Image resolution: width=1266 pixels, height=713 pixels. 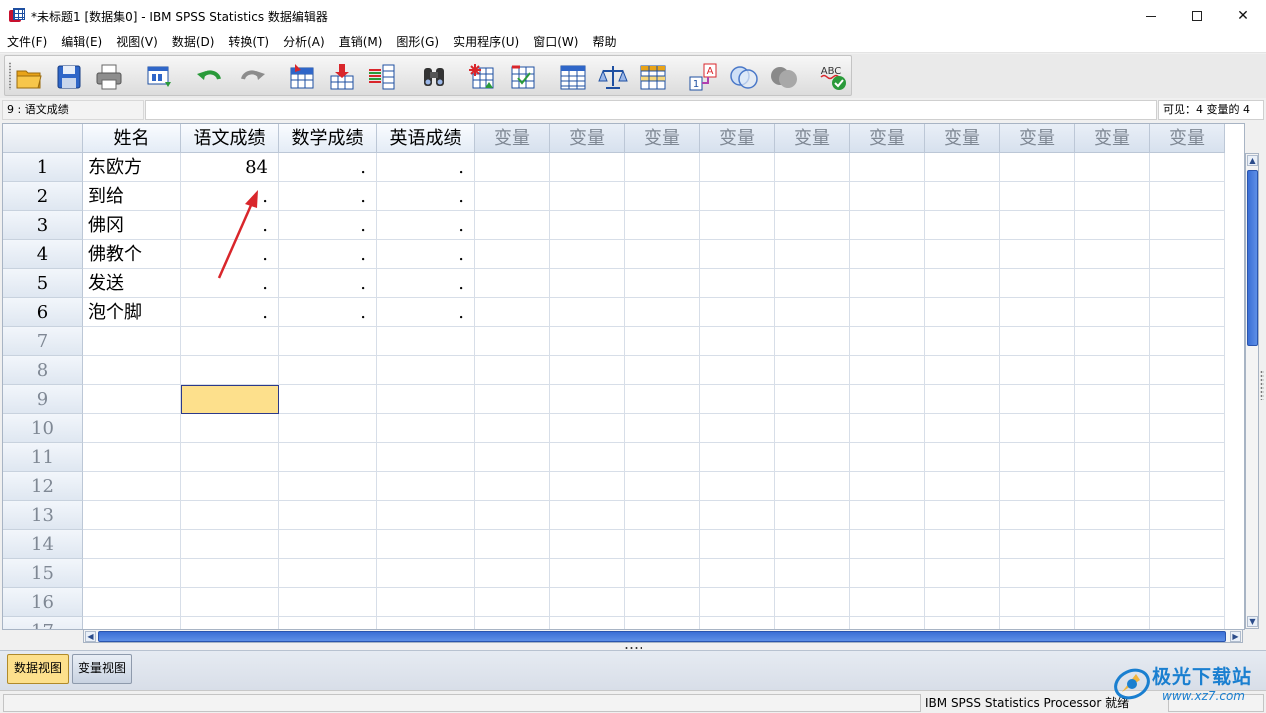 What do you see at coordinates (132, 254) in the screenshot?
I see `grid-cell: 佛教个` at bounding box center [132, 254].